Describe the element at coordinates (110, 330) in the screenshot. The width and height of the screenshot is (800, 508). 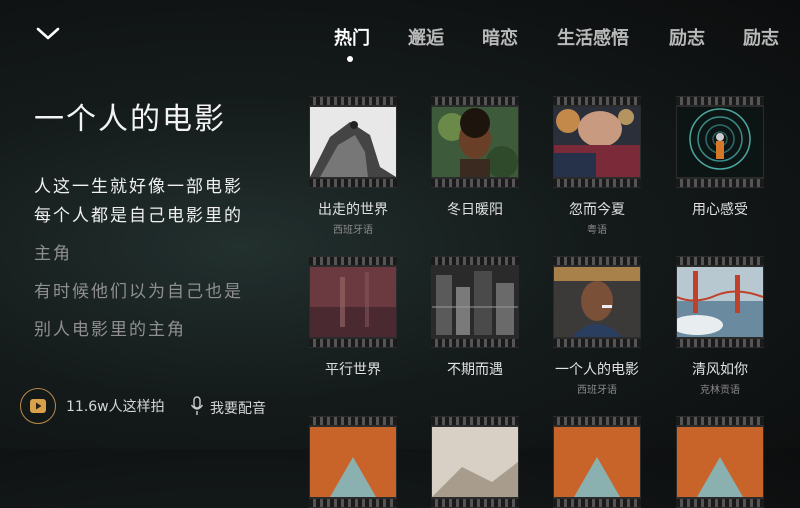
I see `lyric-line: 别人电影里的主角` at that location.